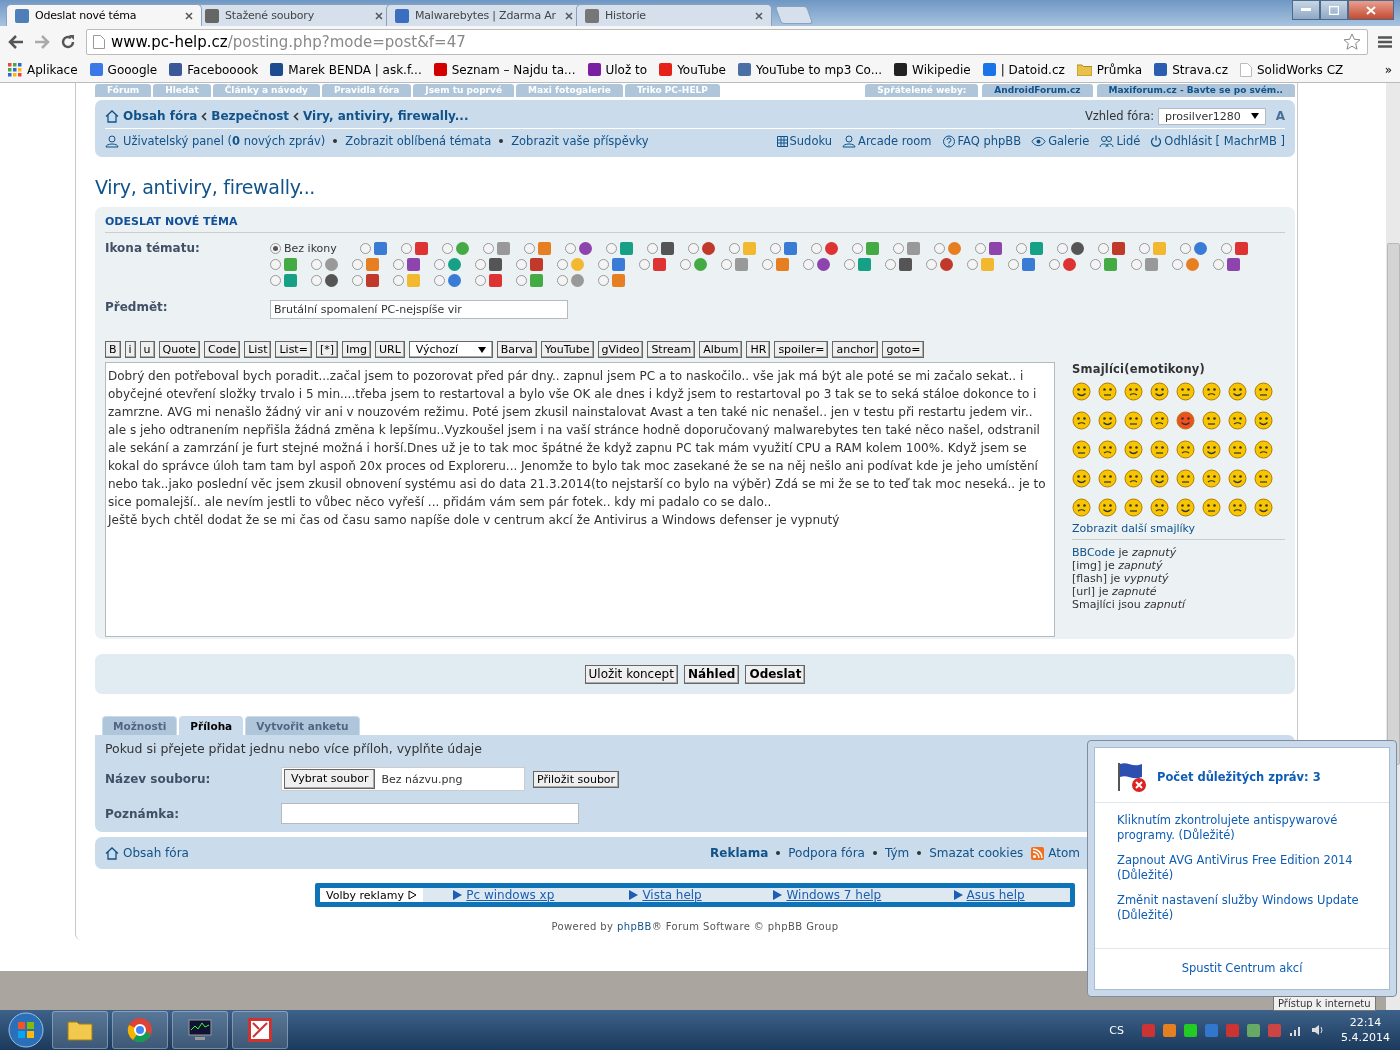 The image size is (1400, 1050). Describe the element at coordinates (258, 349) in the screenshot. I see `format-button: List` at that location.